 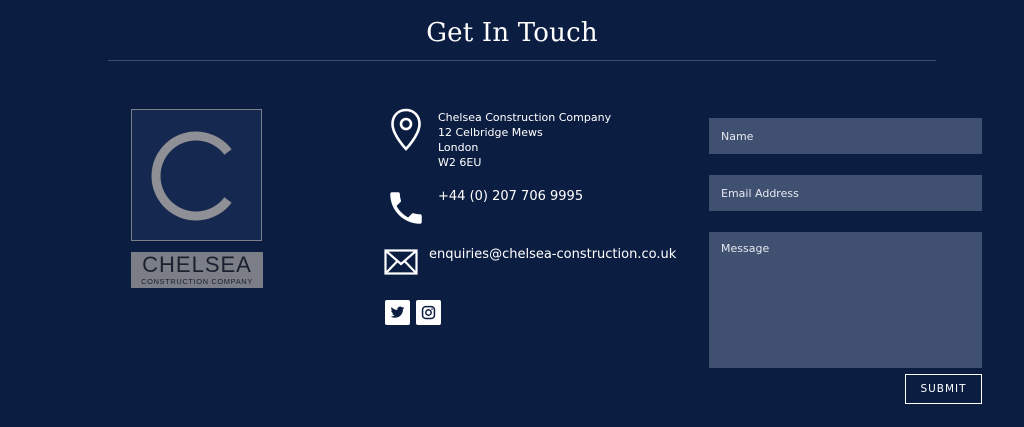 I want to click on twitter-button, so click(x=397, y=312).